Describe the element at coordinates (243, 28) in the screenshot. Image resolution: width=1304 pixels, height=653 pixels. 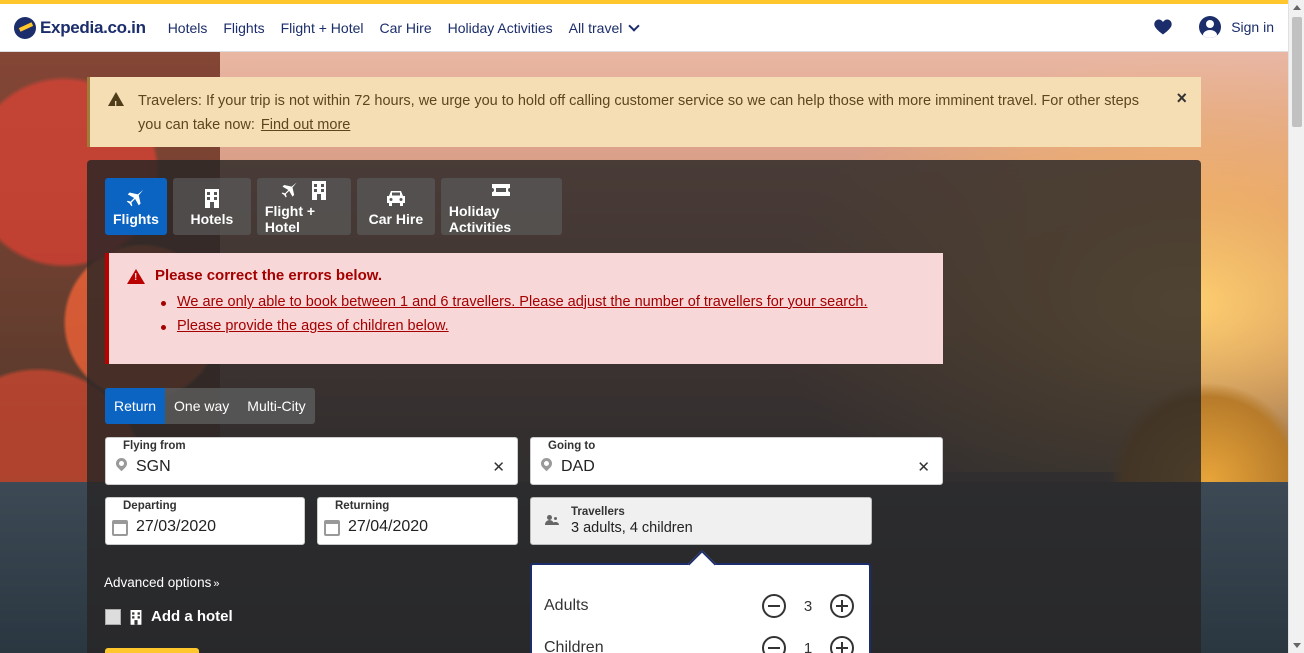
I see `nav-flights: Flights` at that location.